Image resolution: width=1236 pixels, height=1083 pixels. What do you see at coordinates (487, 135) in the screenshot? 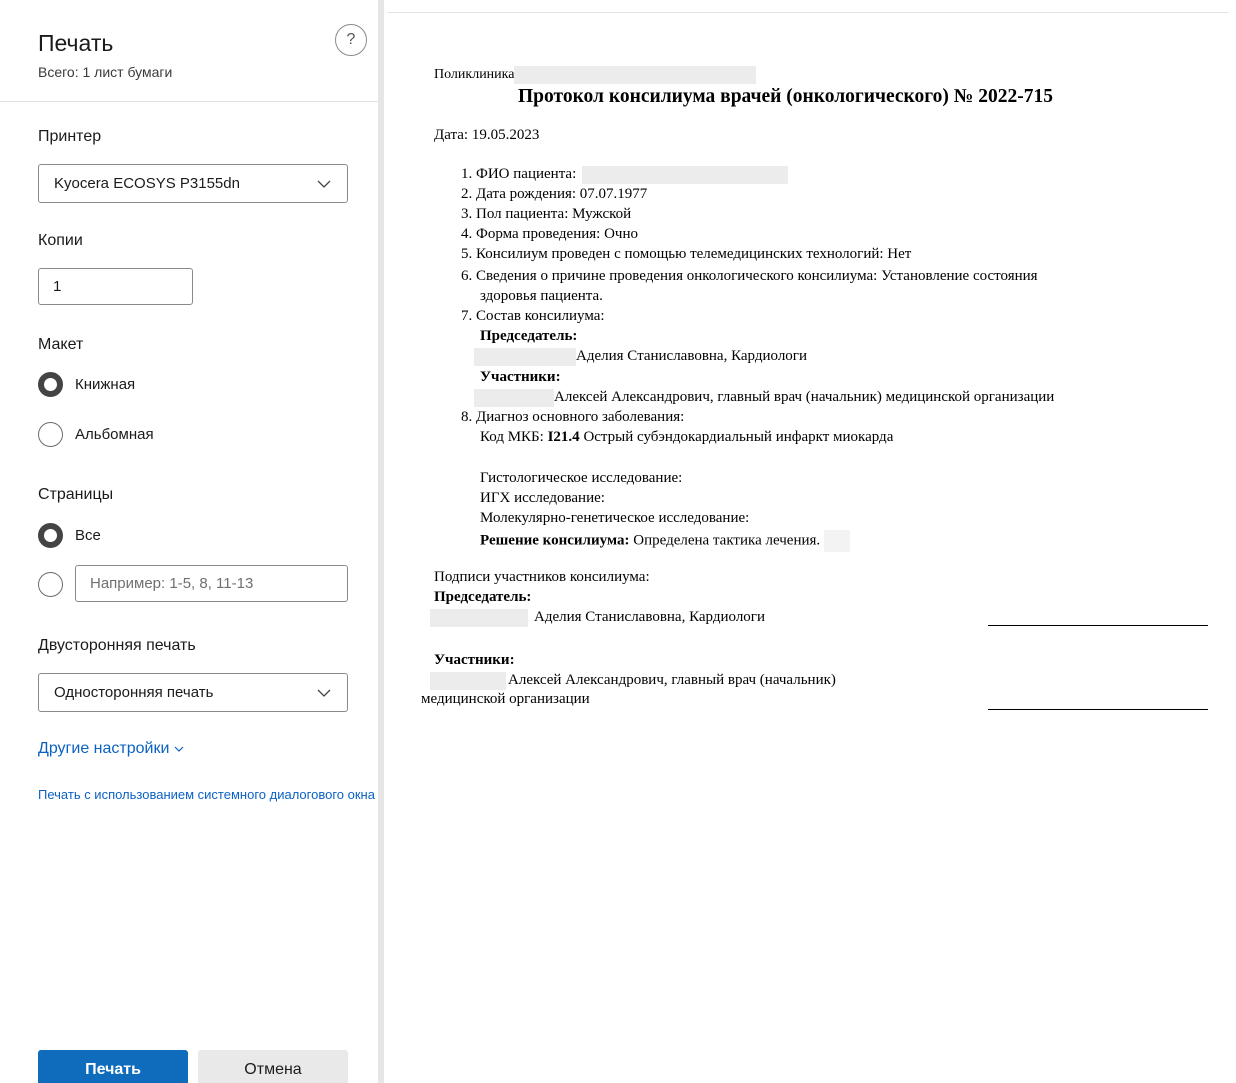
I see `document-date: Дата: 19.05.2023` at bounding box center [487, 135].